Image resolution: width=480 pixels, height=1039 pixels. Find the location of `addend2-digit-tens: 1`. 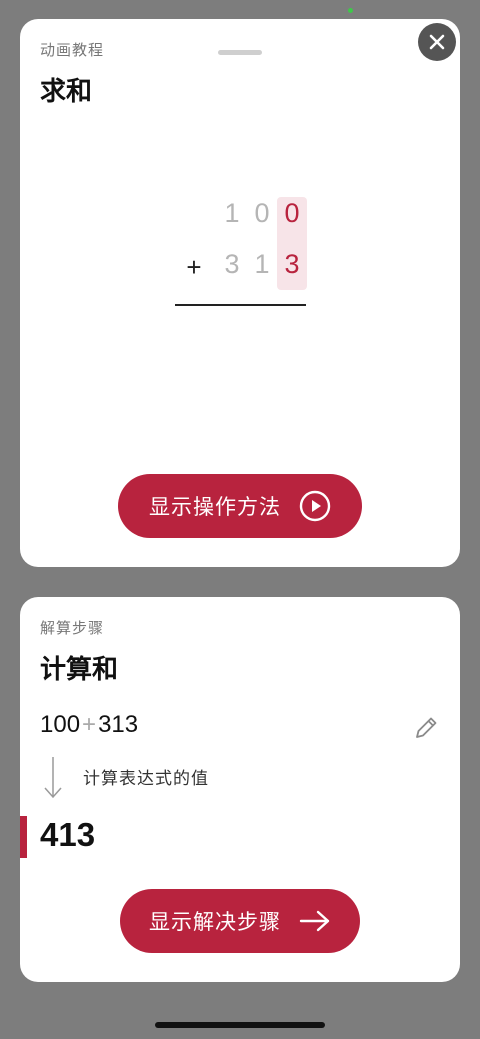

addend2-digit-tens: 1 is located at coordinates (262, 264).